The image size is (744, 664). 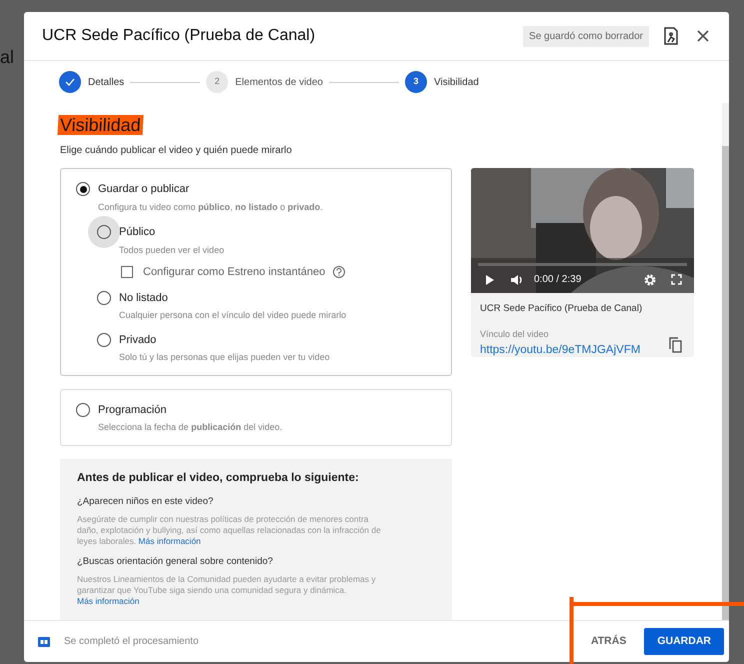 I want to click on radio-label: Privado, so click(x=137, y=340).